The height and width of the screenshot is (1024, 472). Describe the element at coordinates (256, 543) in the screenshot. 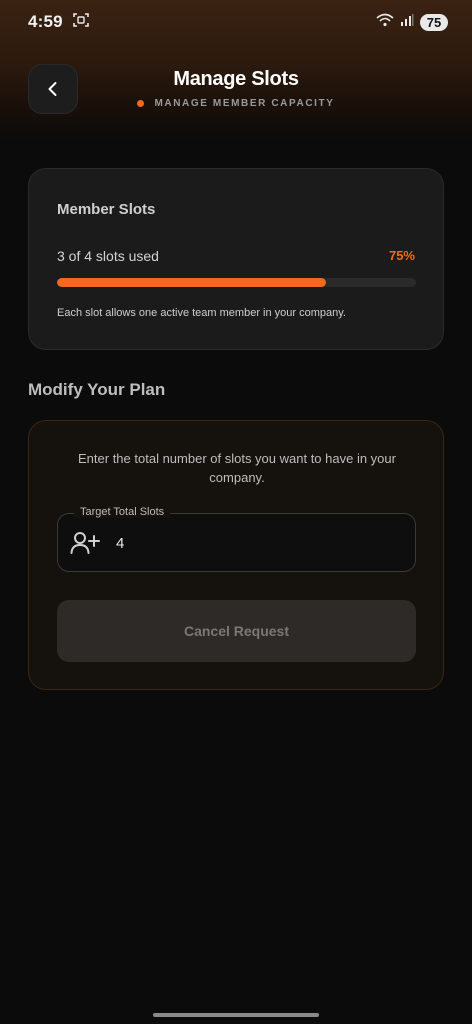

I see `target-slots-input` at that location.